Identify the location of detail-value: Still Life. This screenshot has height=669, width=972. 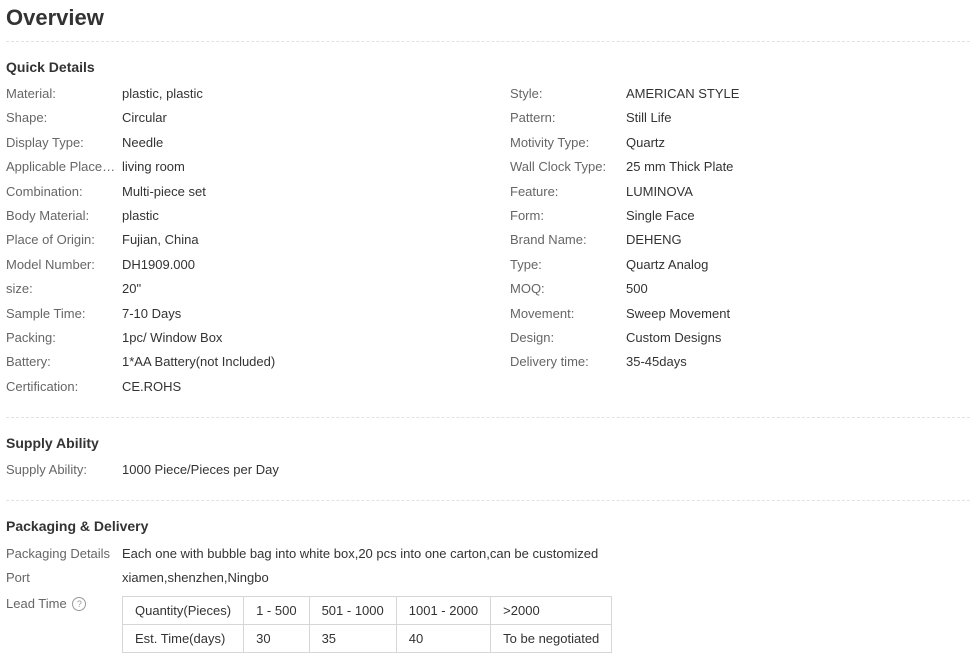
(649, 118).